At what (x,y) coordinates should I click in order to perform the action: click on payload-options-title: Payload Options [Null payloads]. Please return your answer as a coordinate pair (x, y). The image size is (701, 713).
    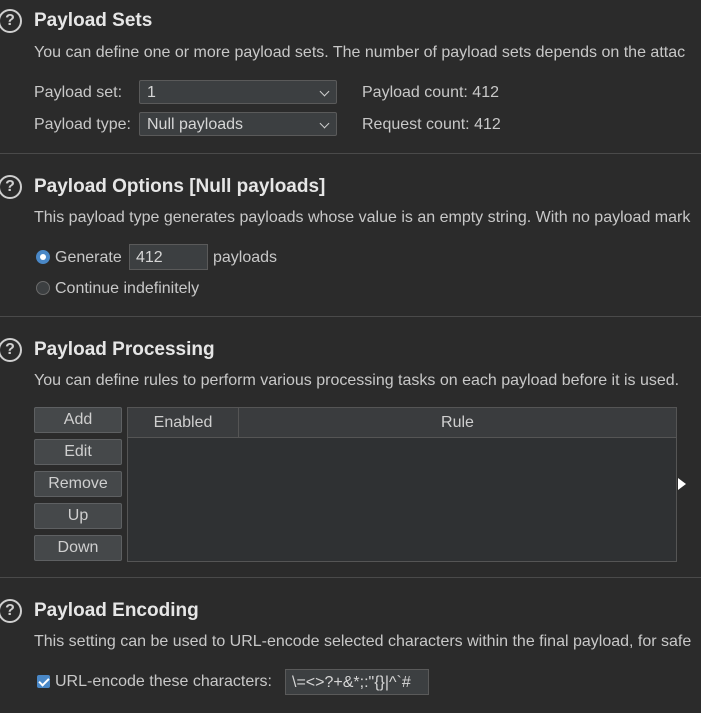
    Looking at the image, I should click on (180, 186).